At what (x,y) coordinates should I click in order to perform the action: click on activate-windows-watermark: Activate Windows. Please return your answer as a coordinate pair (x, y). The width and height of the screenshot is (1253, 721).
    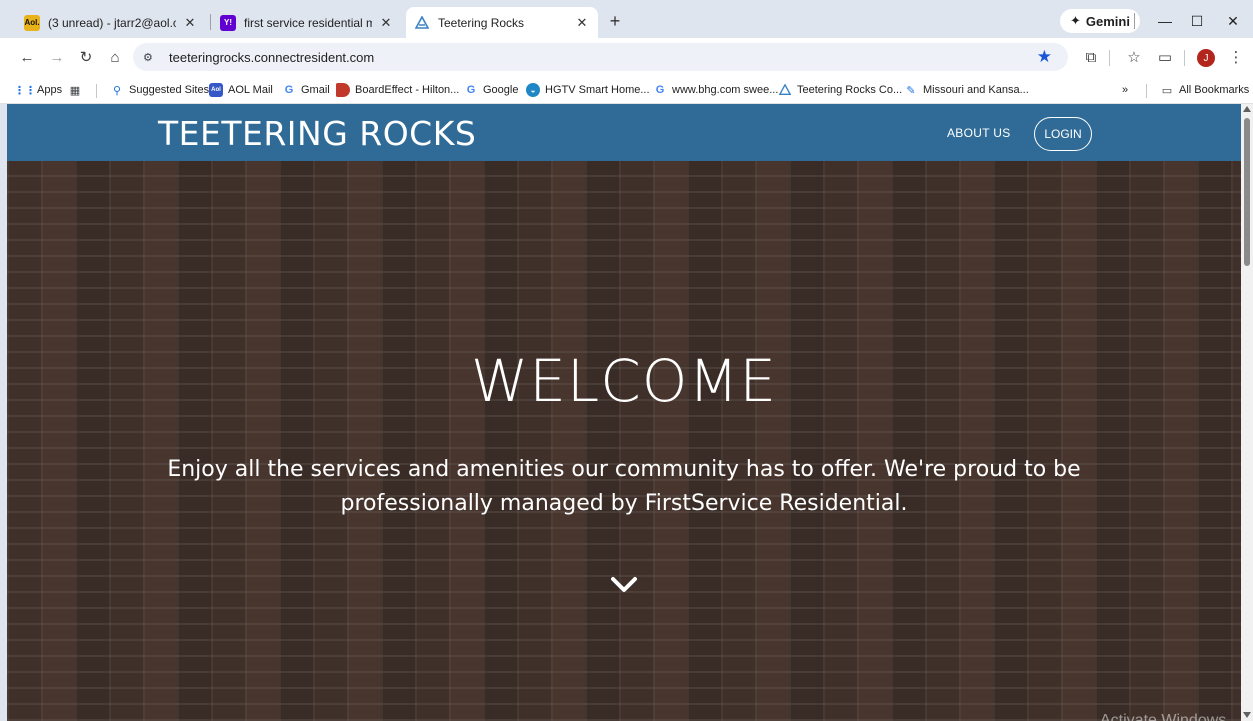
    Looking at the image, I should click on (1163, 716).